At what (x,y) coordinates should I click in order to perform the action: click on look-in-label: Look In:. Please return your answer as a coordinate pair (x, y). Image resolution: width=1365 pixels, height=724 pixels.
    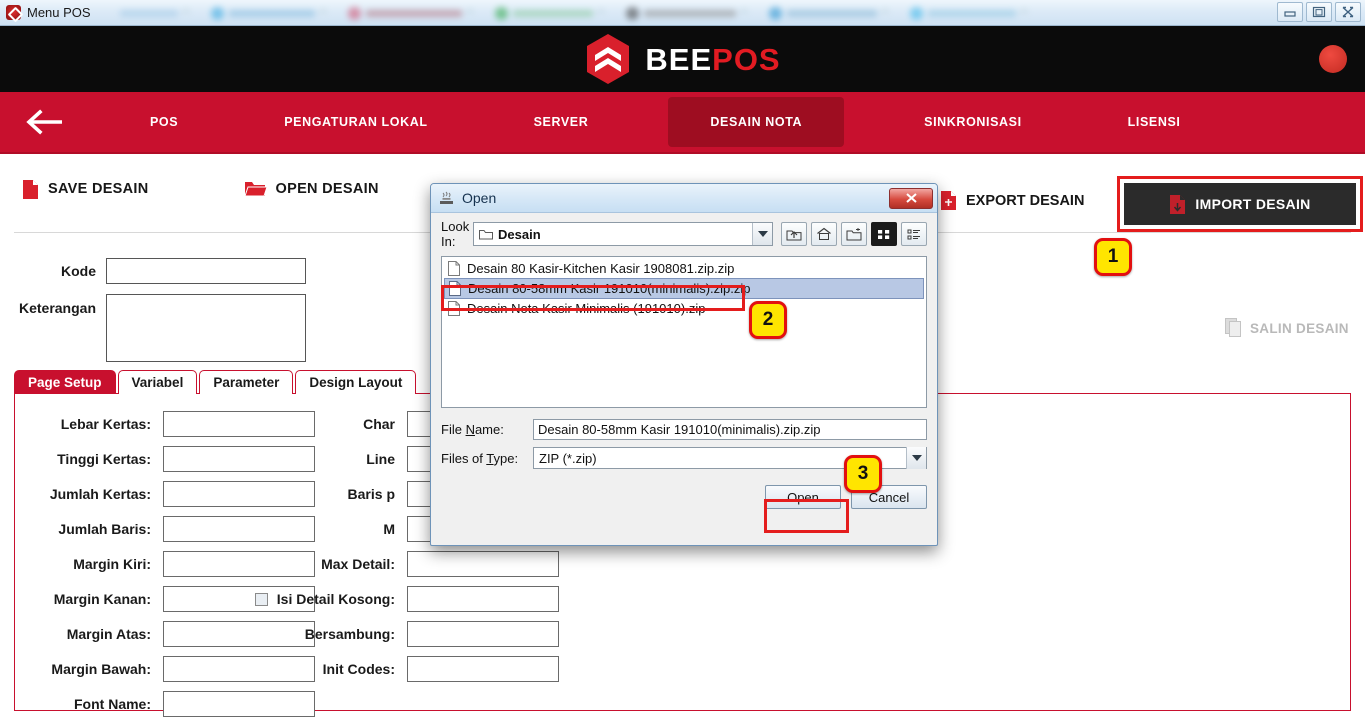
    Looking at the image, I should click on (455, 234).